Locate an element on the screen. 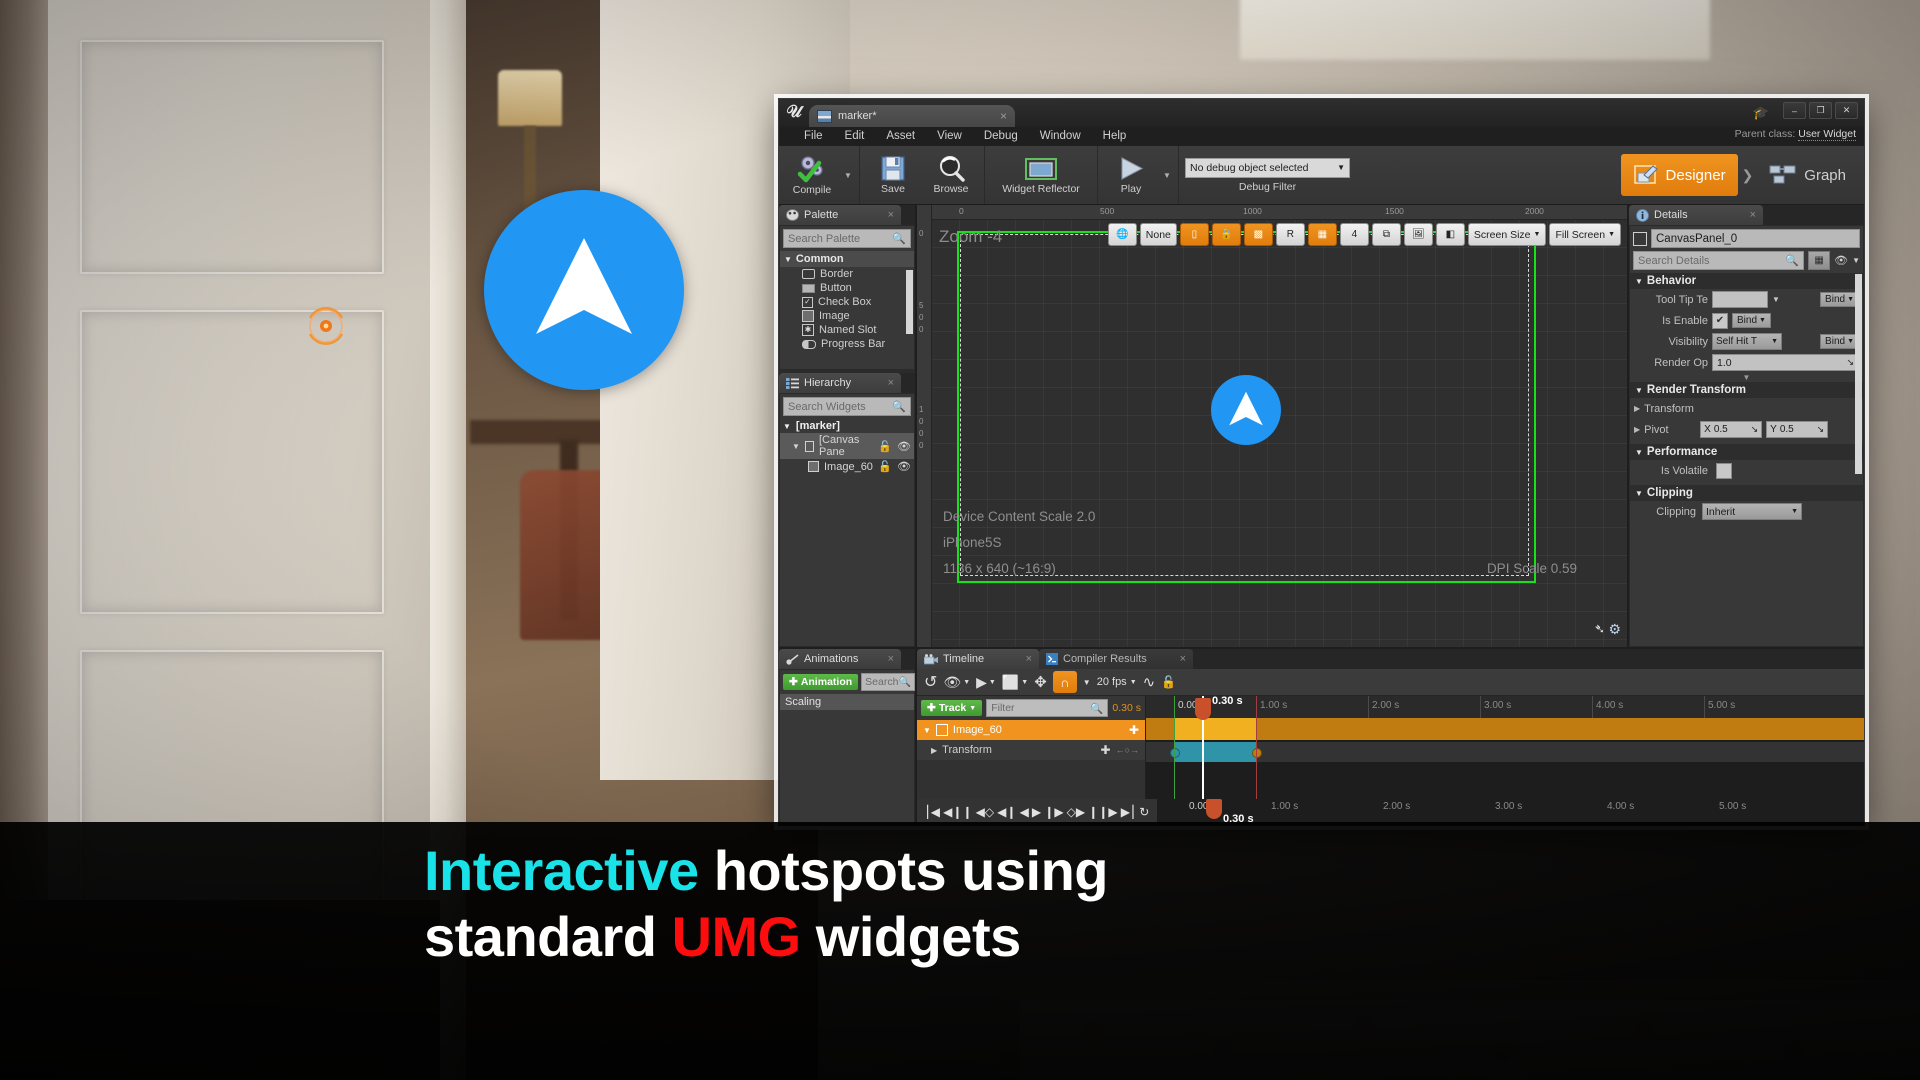 The height and width of the screenshot is (1080, 1920). menu-help: Help is located at coordinates (1115, 136).